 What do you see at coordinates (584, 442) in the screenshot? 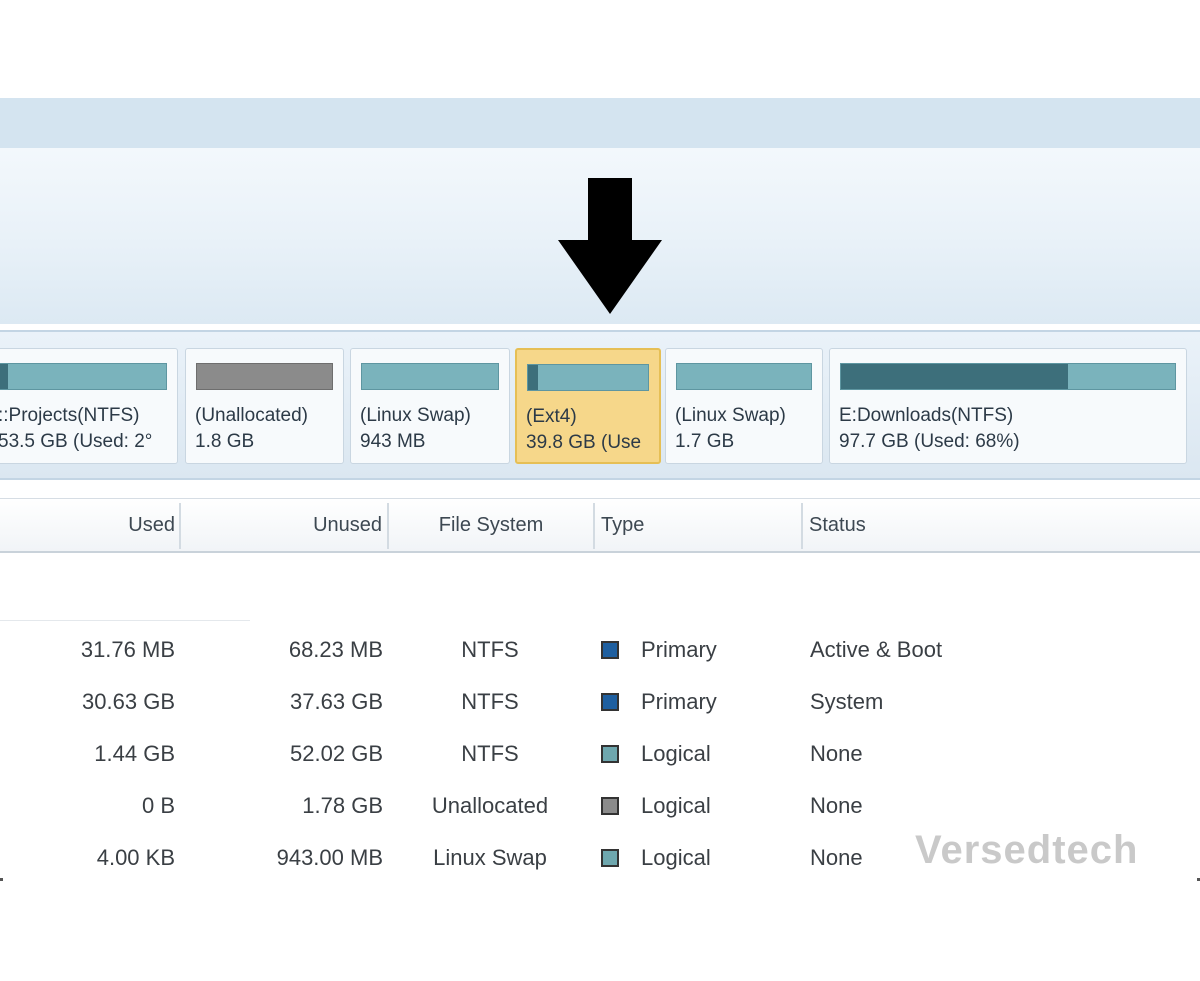
I see `partition-size: 39.8 GB (Use` at bounding box center [584, 442].